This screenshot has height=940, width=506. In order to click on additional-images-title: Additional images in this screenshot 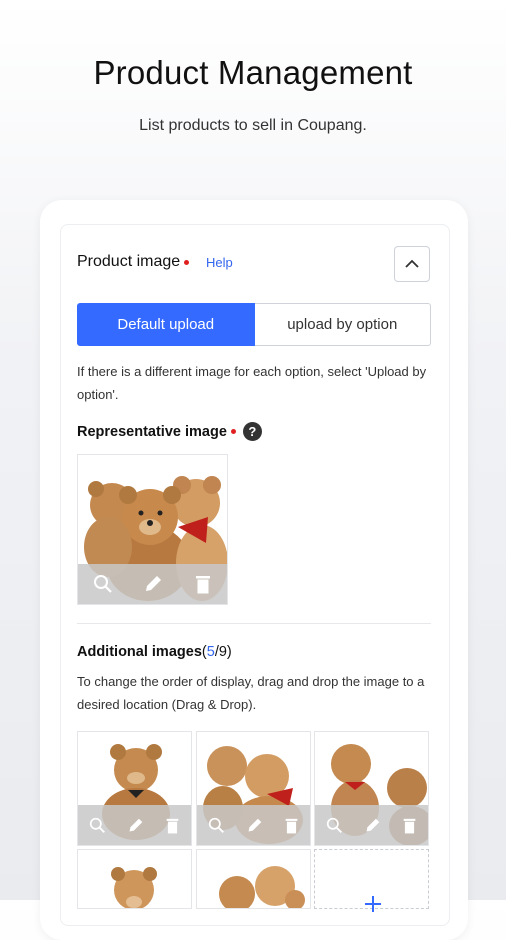, I will do `click(139, 652)`.